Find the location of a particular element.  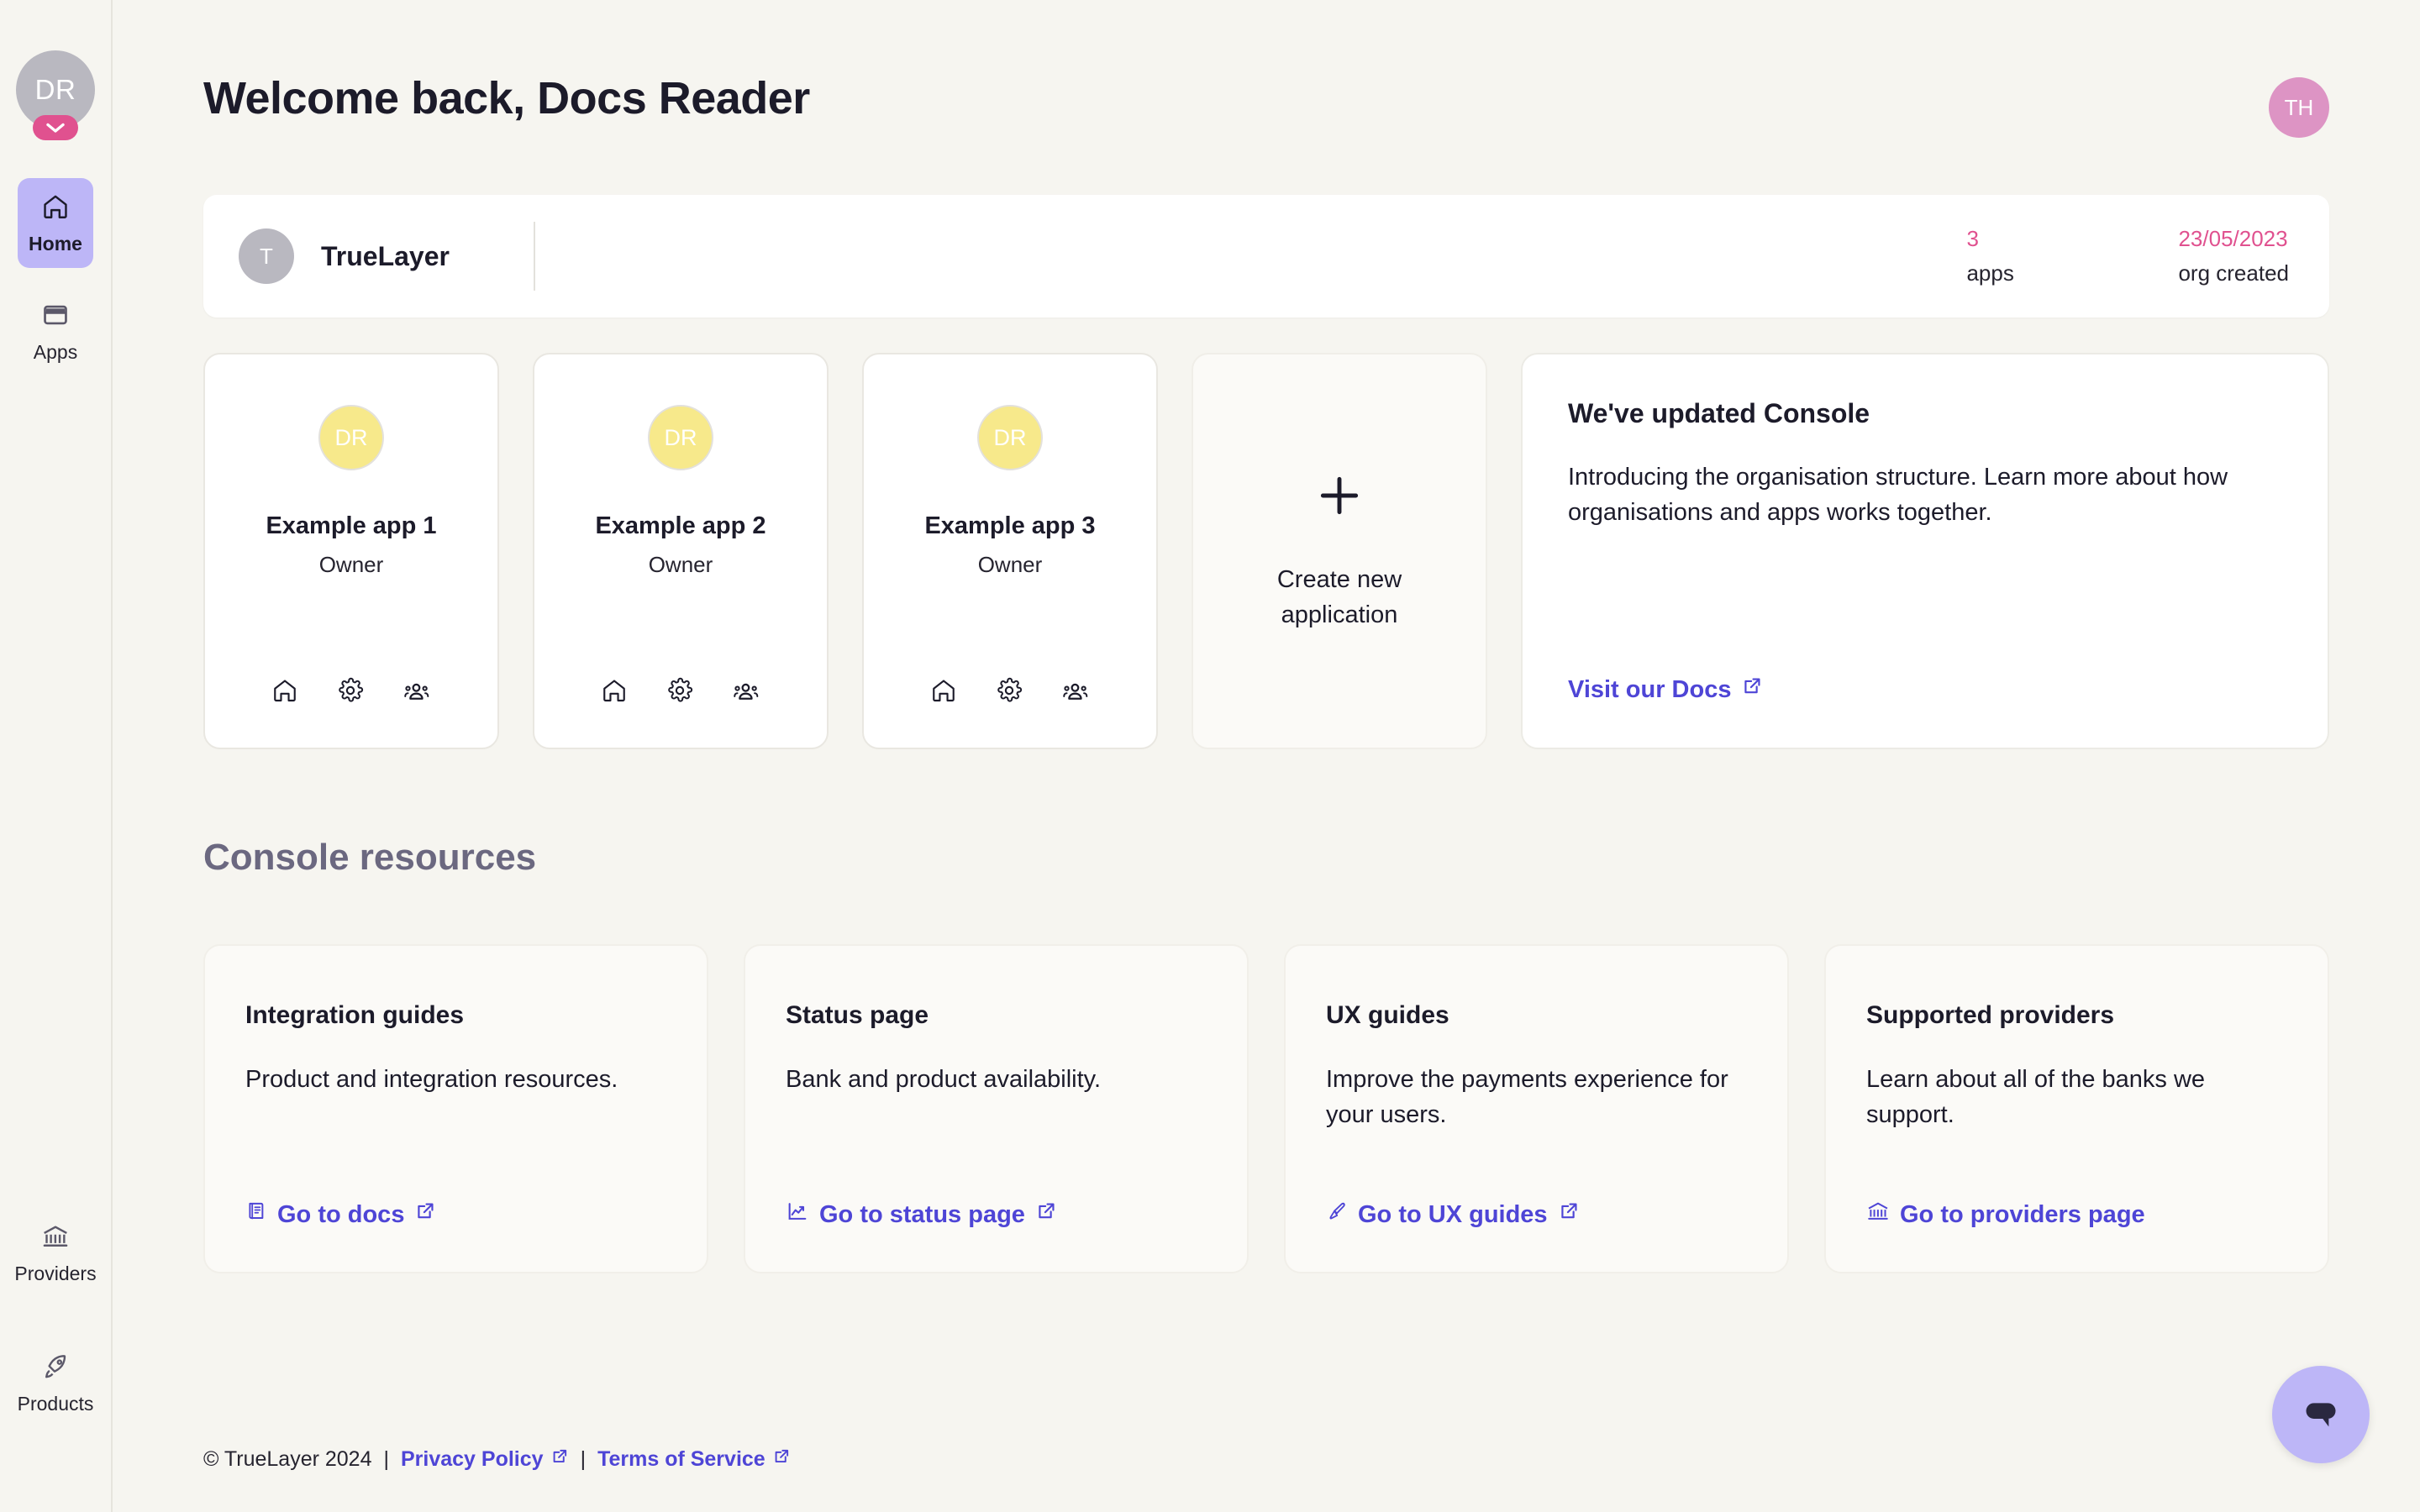

go-to-status-page-label: Go to status page is located at coordinates (922, 1214).